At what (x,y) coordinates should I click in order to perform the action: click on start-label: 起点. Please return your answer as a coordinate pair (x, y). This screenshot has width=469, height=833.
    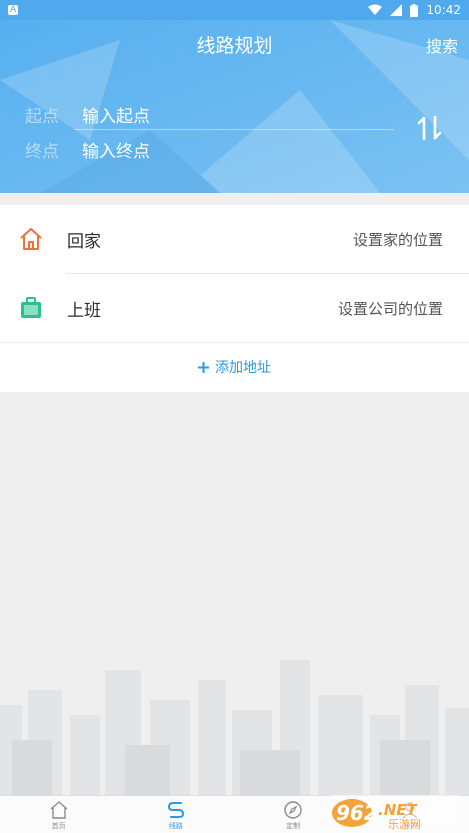
    Looking at the image, I should click on (42, 117).